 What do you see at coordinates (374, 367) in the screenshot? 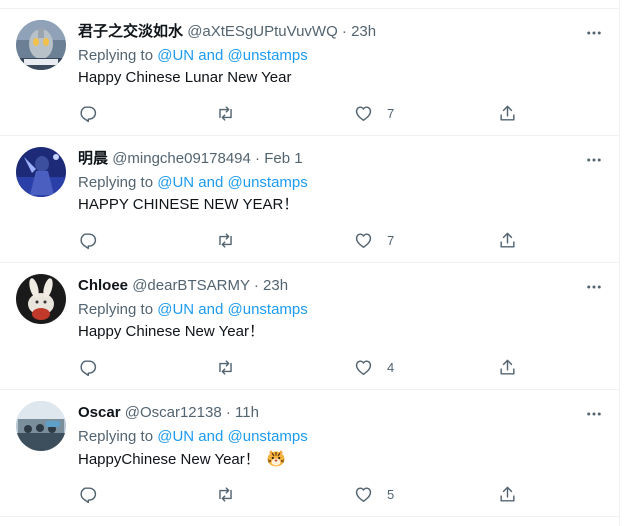
I see `like-button: 4` at bounding box center [374, 367].